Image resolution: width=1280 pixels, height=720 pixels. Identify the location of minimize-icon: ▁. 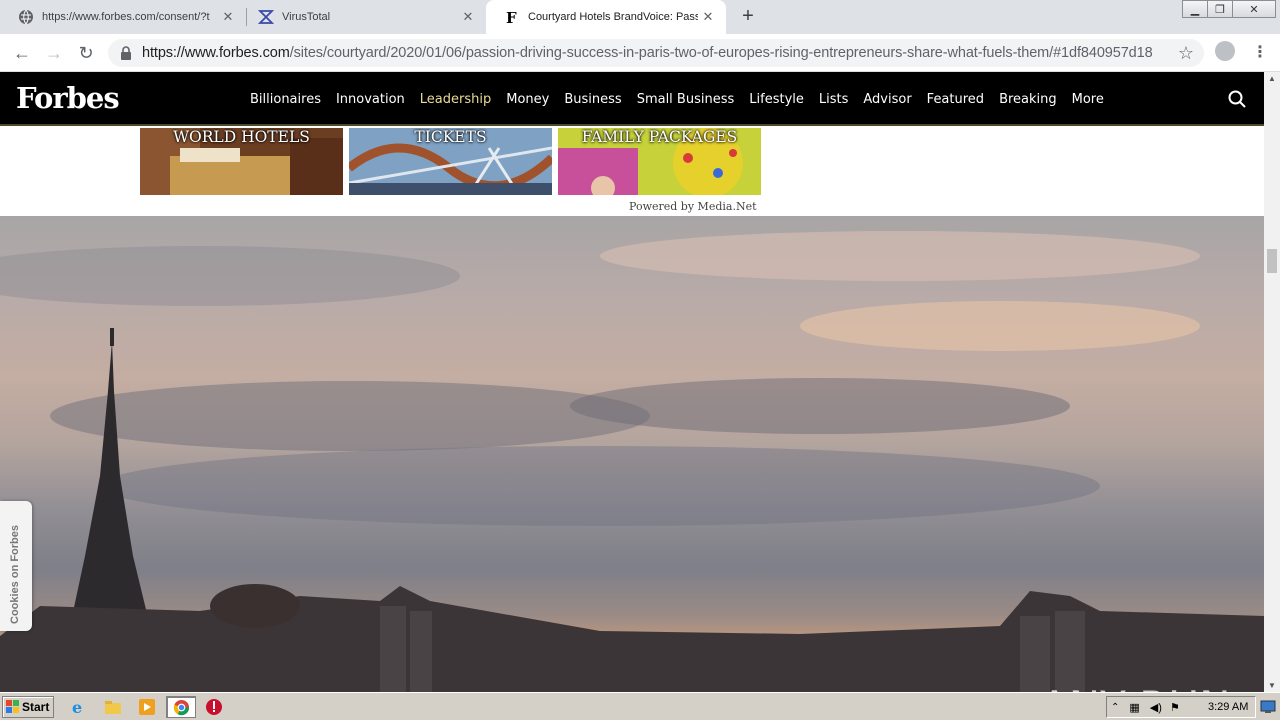
(1195, 9).